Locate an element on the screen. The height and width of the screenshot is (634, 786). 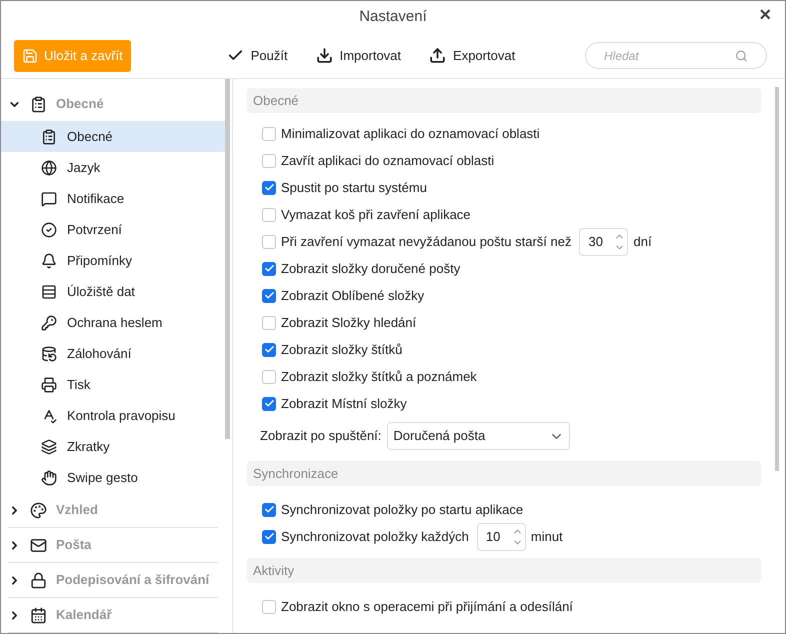
checkbox-option: Zobrazit Oblíbené složky is located at coordinates (504, 295).